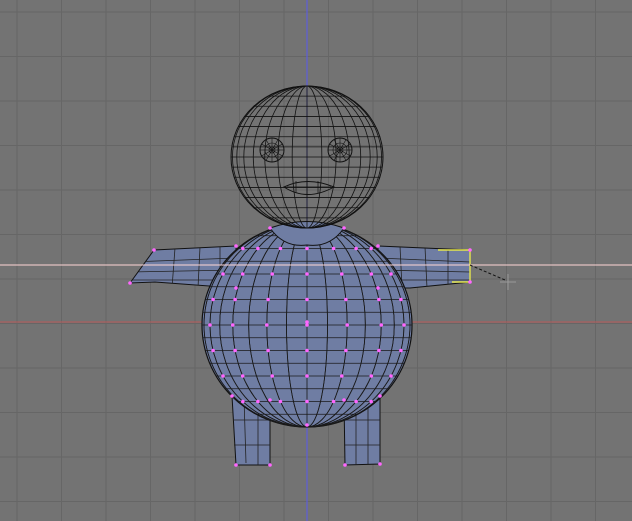 The width and height of the screenshot is (632, 521). I want to click on cursor-helper-line, so click(487, 272).